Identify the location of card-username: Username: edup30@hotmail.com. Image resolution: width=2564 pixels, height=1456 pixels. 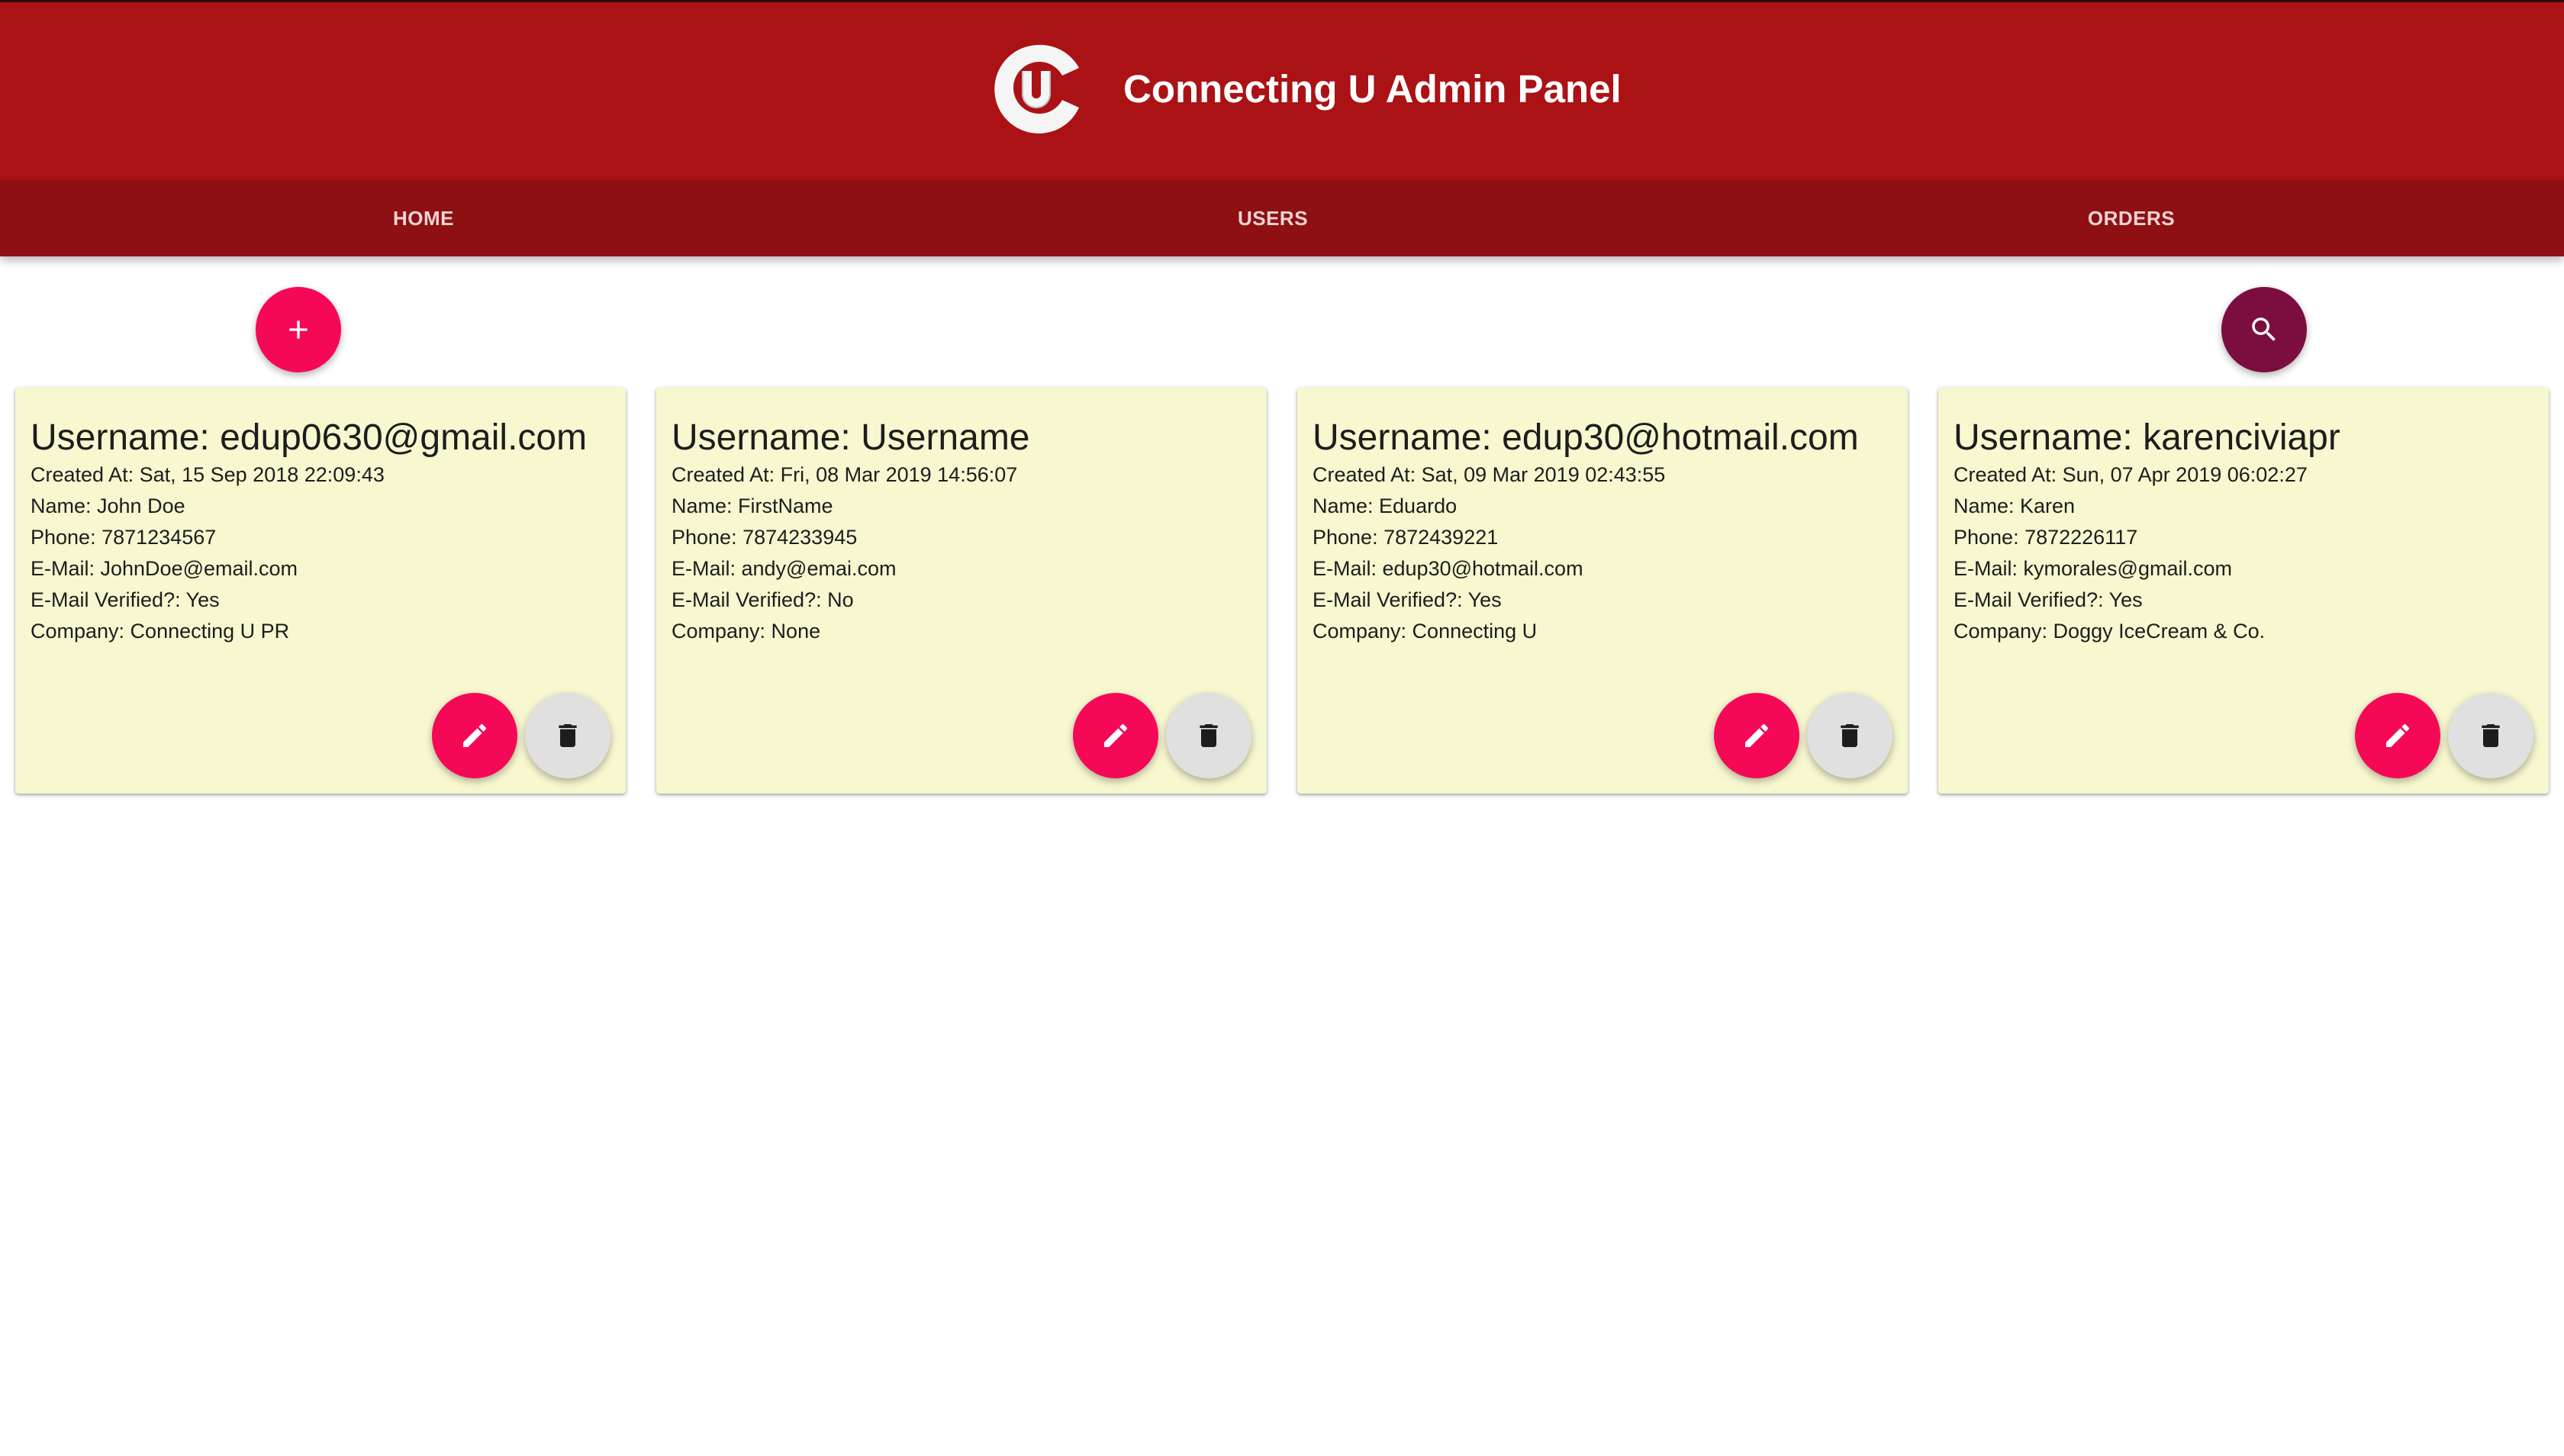
(1586, 437).